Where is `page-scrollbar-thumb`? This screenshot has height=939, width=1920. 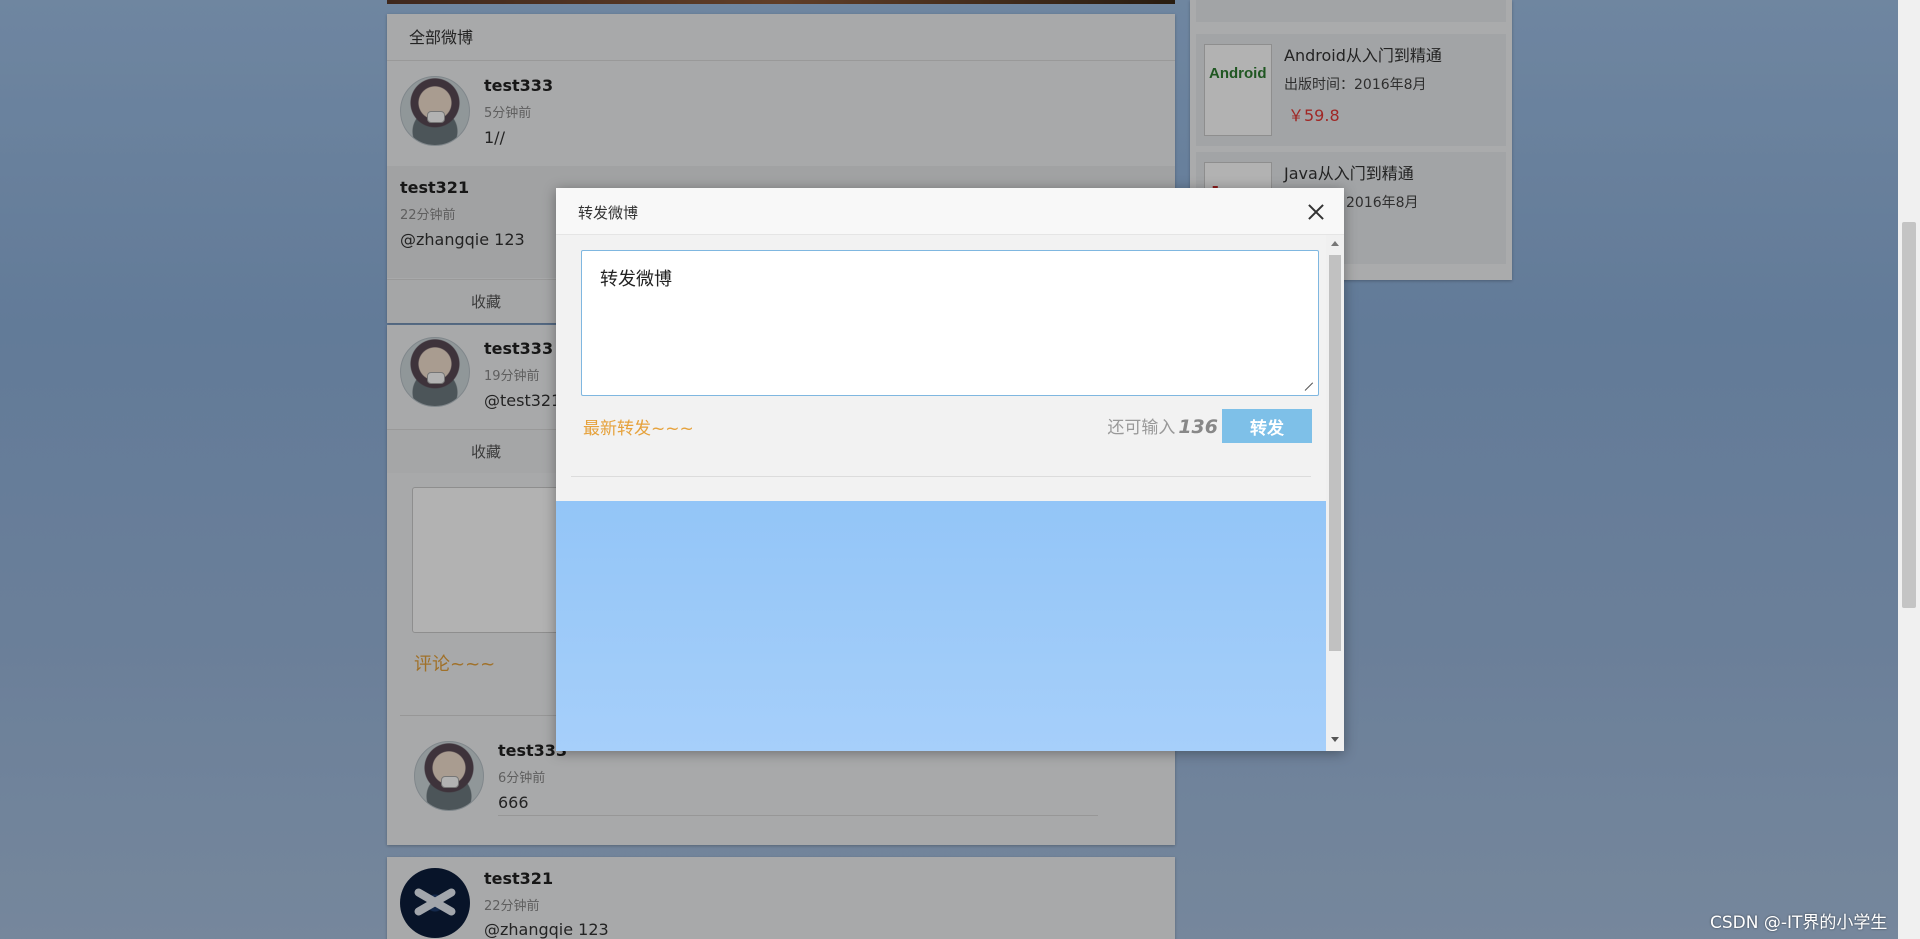
page-scrollbar-thumb is located at coordinates (1909, 415).